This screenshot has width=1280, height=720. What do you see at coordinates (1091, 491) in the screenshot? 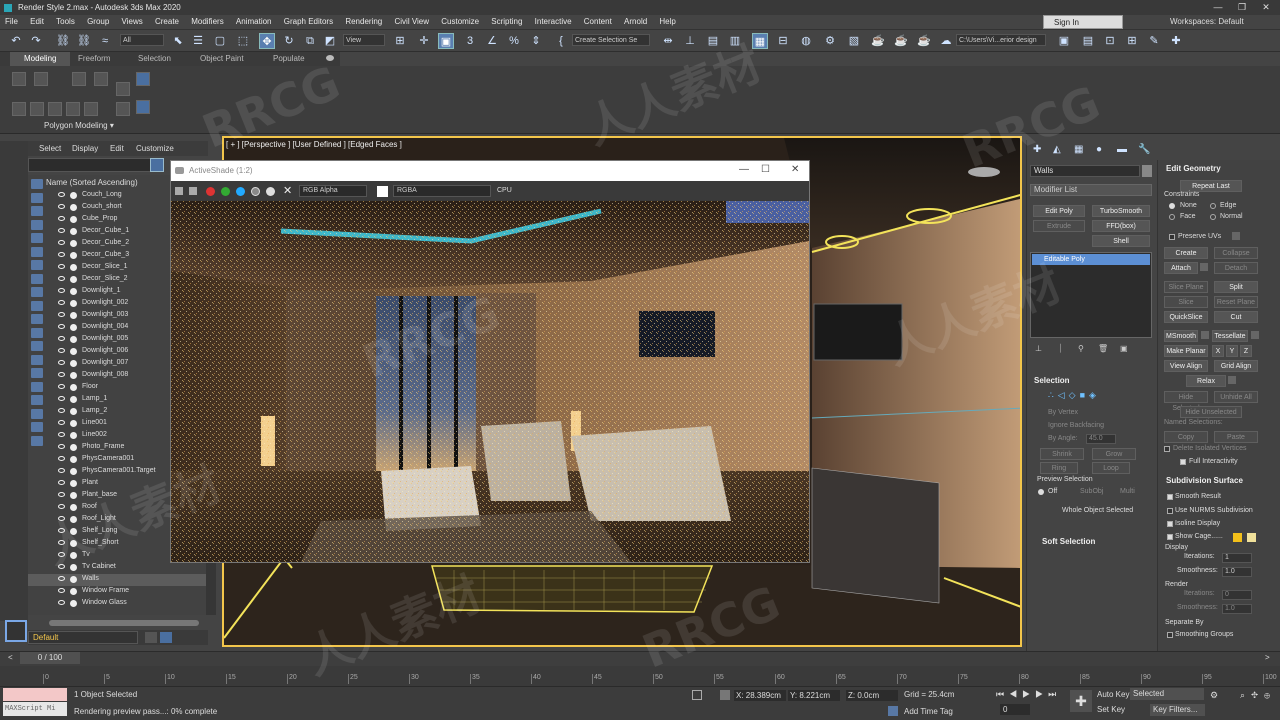
I see `preview-subobj-label: SubObj` at bounding box center [1091, 491].